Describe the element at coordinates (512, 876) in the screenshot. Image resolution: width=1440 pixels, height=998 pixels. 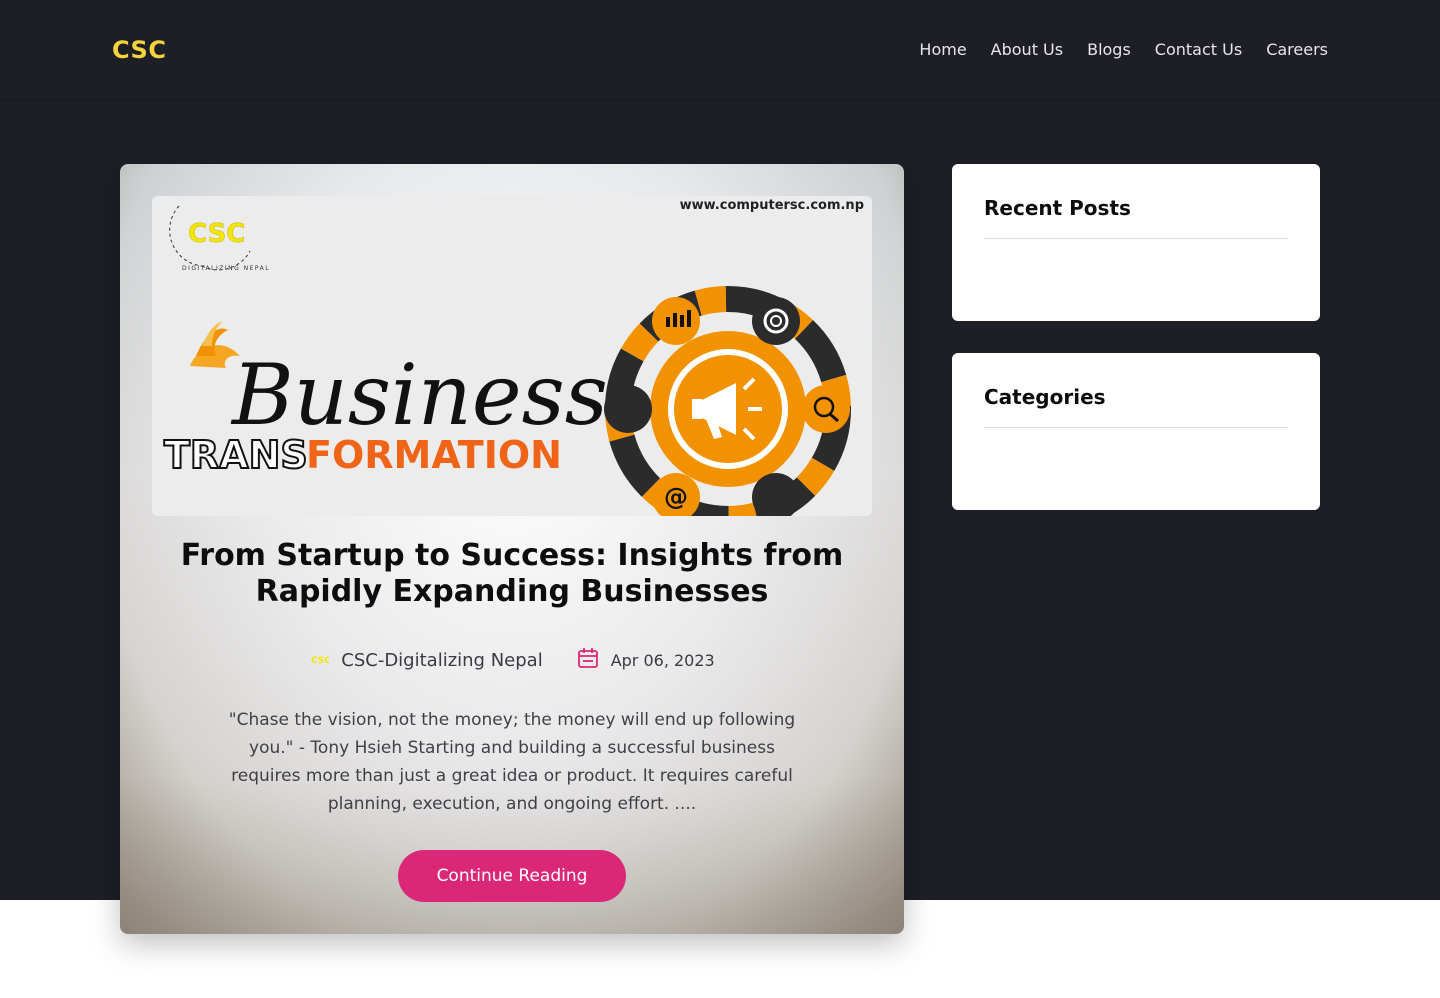
I see `continue-reading-button: Continue Reading` at that location.